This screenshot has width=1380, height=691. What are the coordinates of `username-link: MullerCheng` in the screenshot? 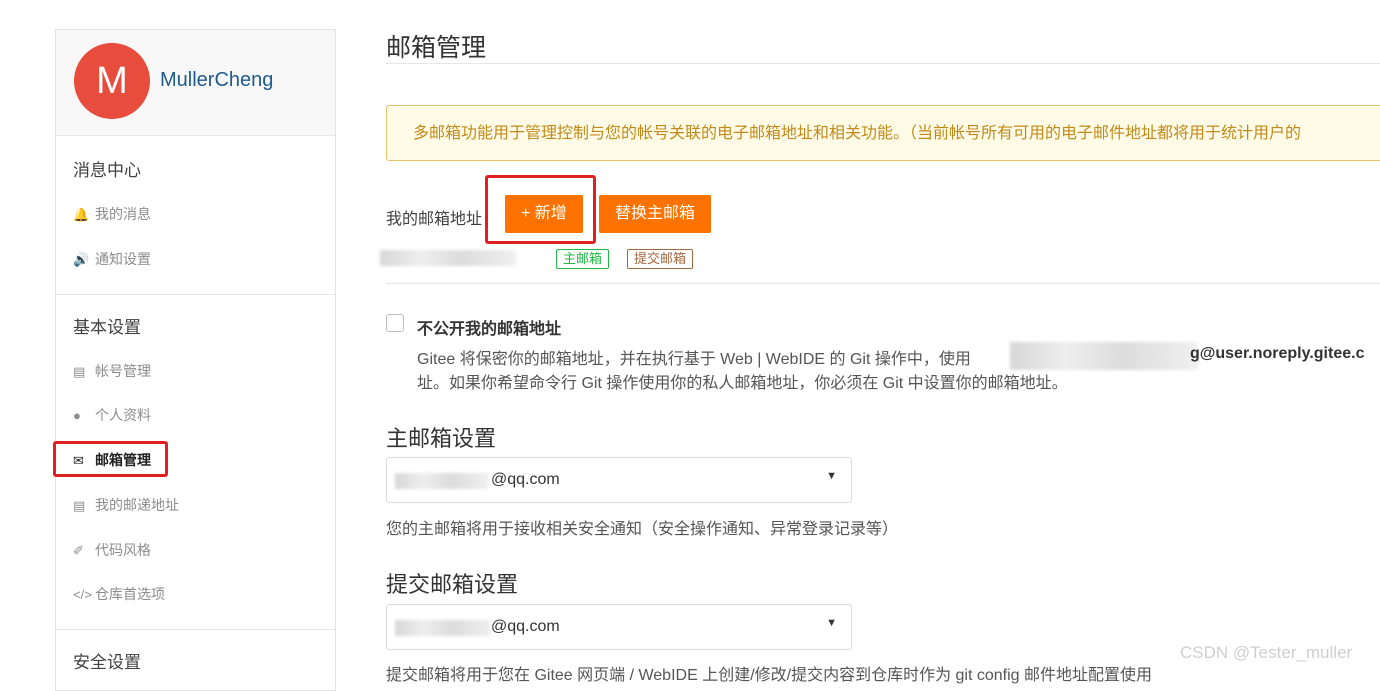 It's located at (216, 80).